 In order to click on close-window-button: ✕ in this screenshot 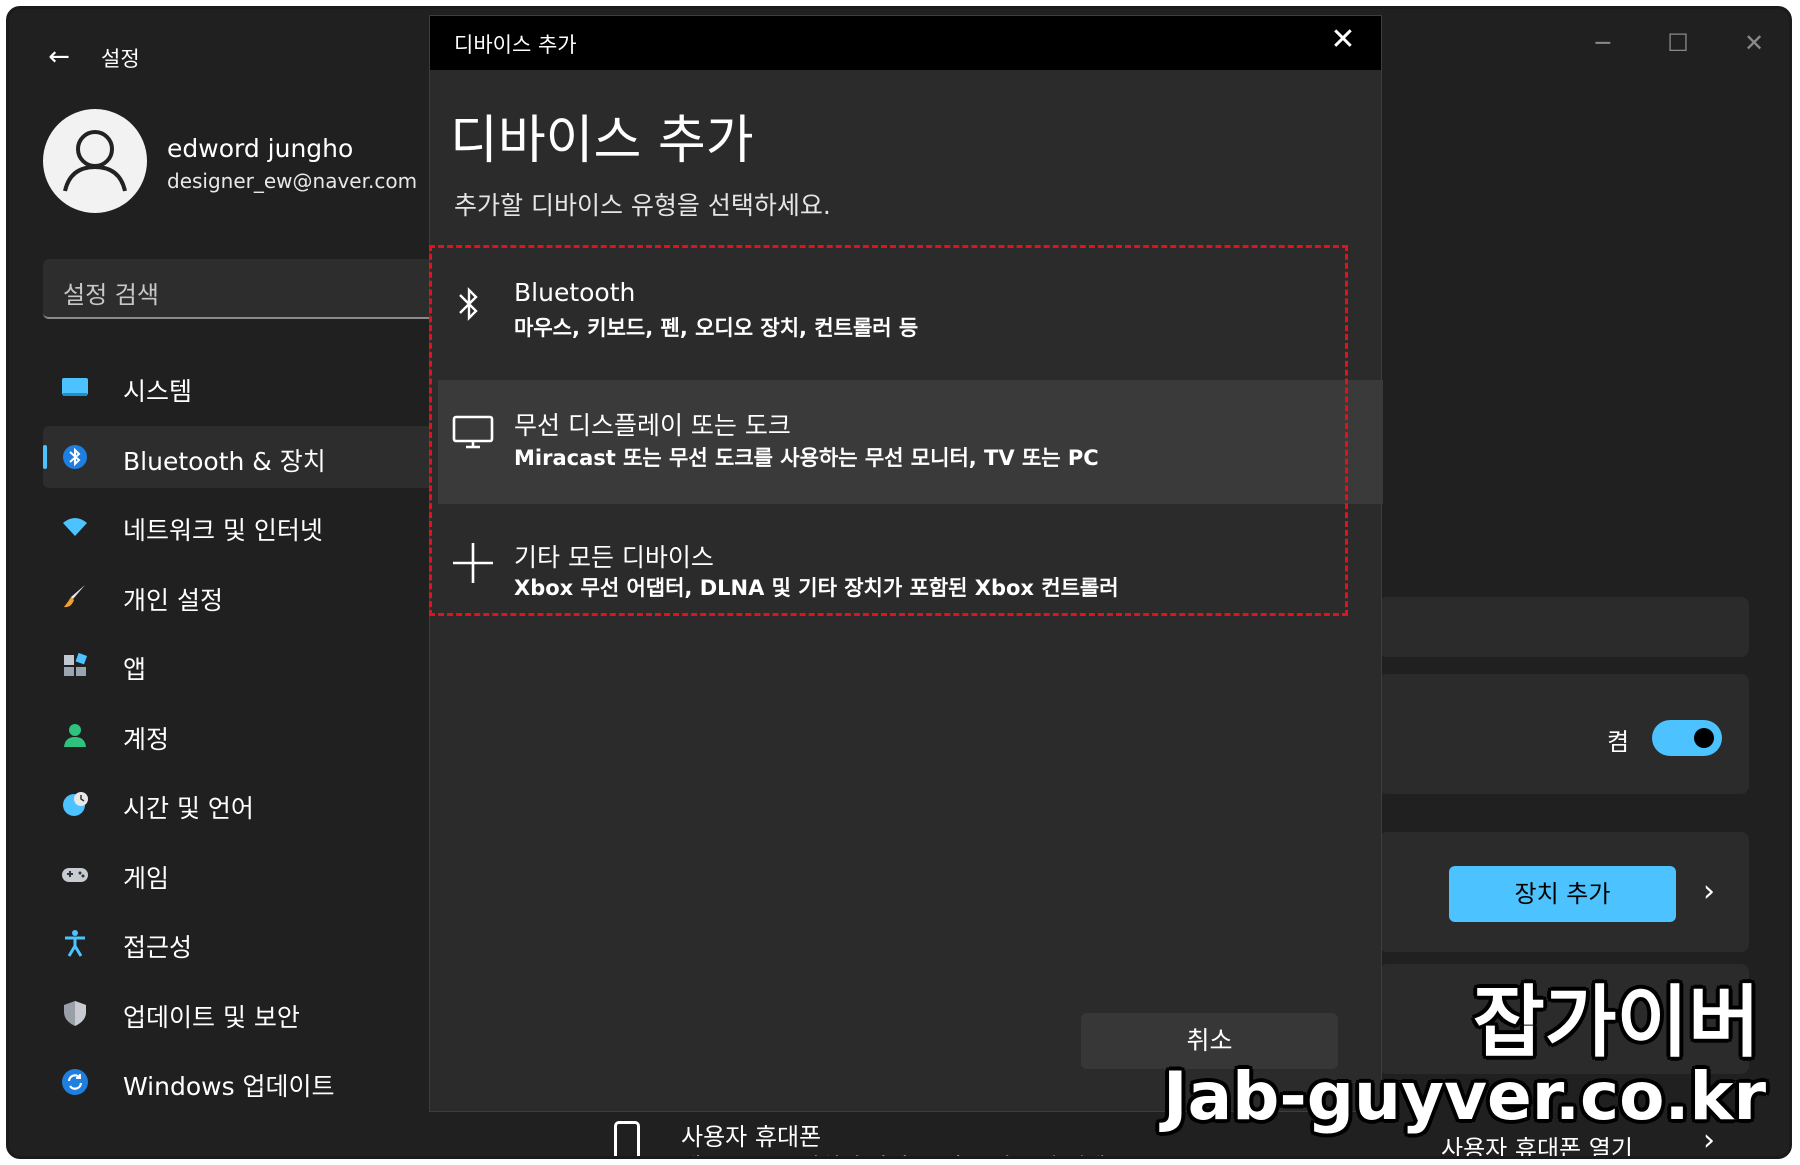, I will do `click(1754, 43)`.